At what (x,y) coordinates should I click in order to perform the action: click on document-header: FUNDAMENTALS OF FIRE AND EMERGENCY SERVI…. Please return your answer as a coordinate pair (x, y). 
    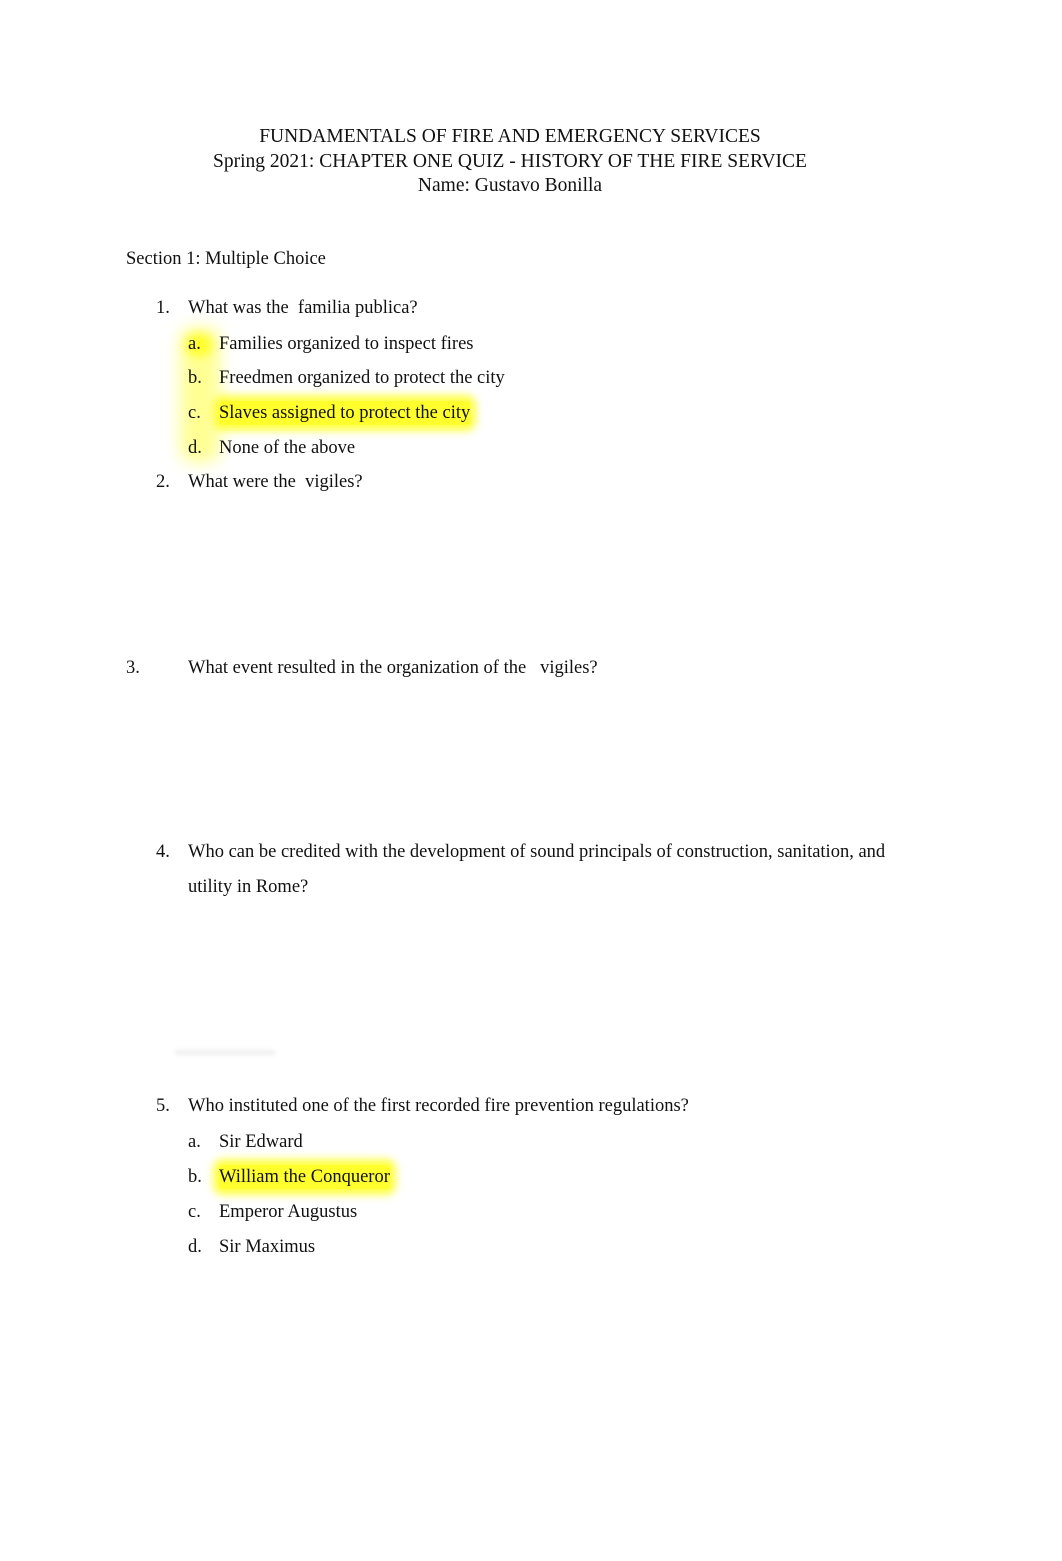
    Looking at the image, I should click on (510, 162).